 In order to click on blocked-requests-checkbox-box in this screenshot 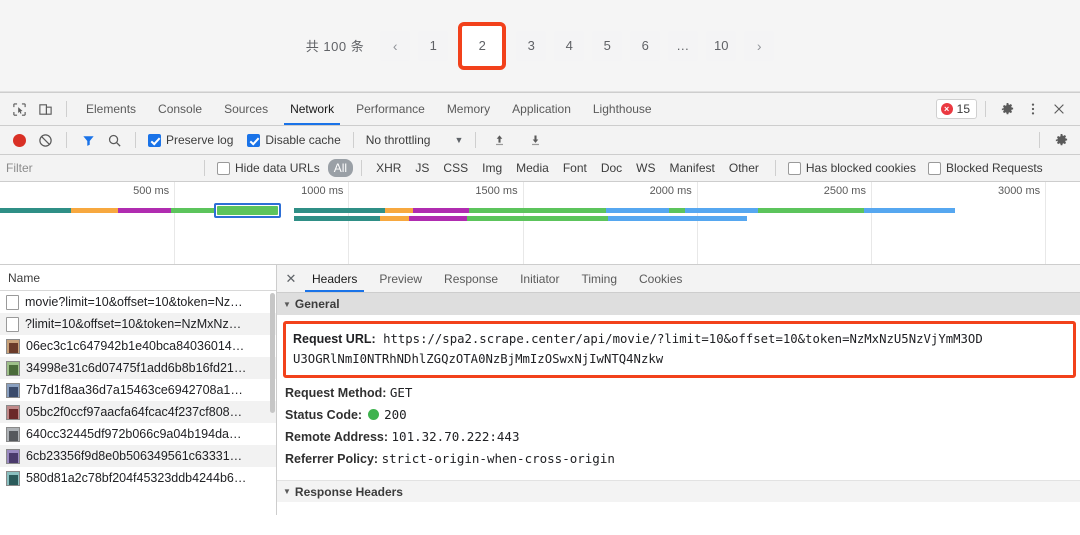, I will do `click(934, 168)`.